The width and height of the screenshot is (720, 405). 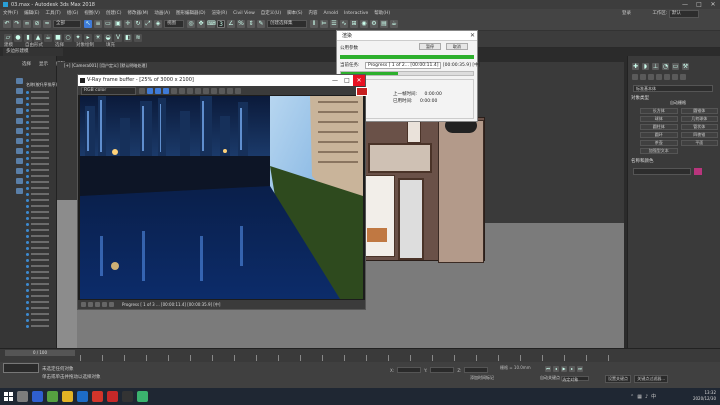 I want to click on vfb-red-channel-icon, so click(x=150, y=90).